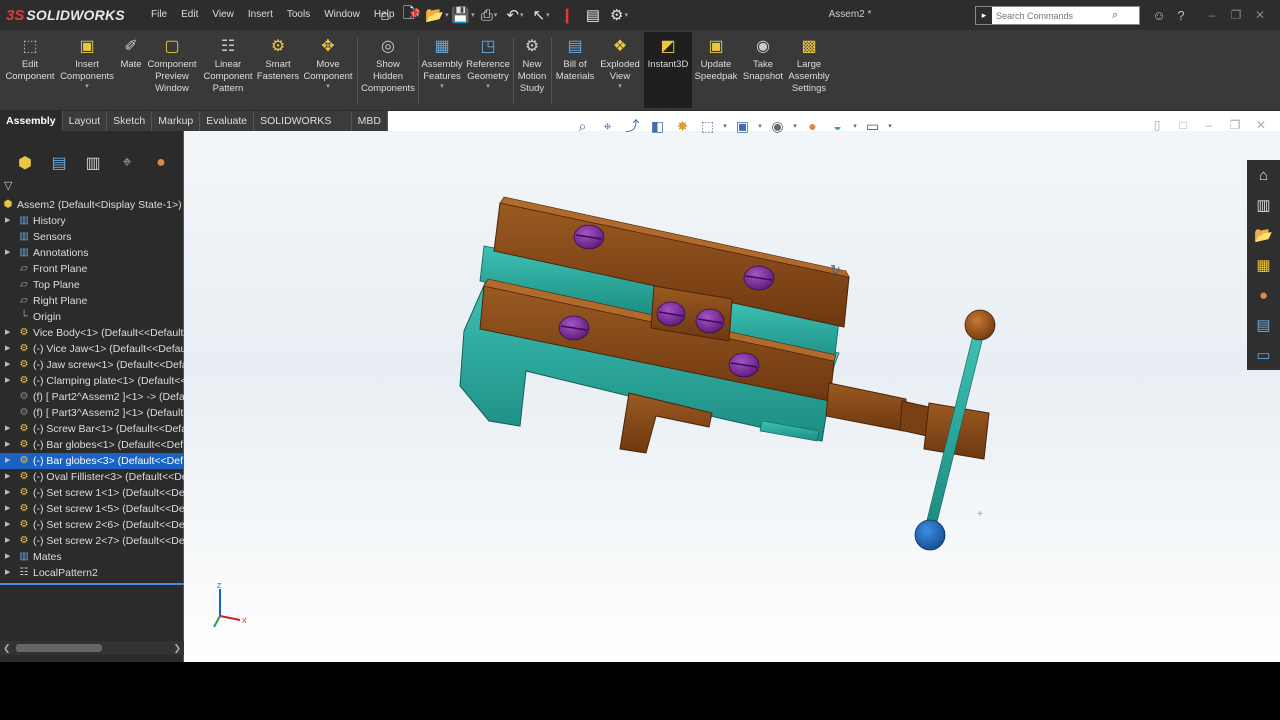 This screenshot has height=720, width=1280. Describe the element at coordinates (463, 15) in the screenshot. I see `save-icon: 💾 ▾` at that location.